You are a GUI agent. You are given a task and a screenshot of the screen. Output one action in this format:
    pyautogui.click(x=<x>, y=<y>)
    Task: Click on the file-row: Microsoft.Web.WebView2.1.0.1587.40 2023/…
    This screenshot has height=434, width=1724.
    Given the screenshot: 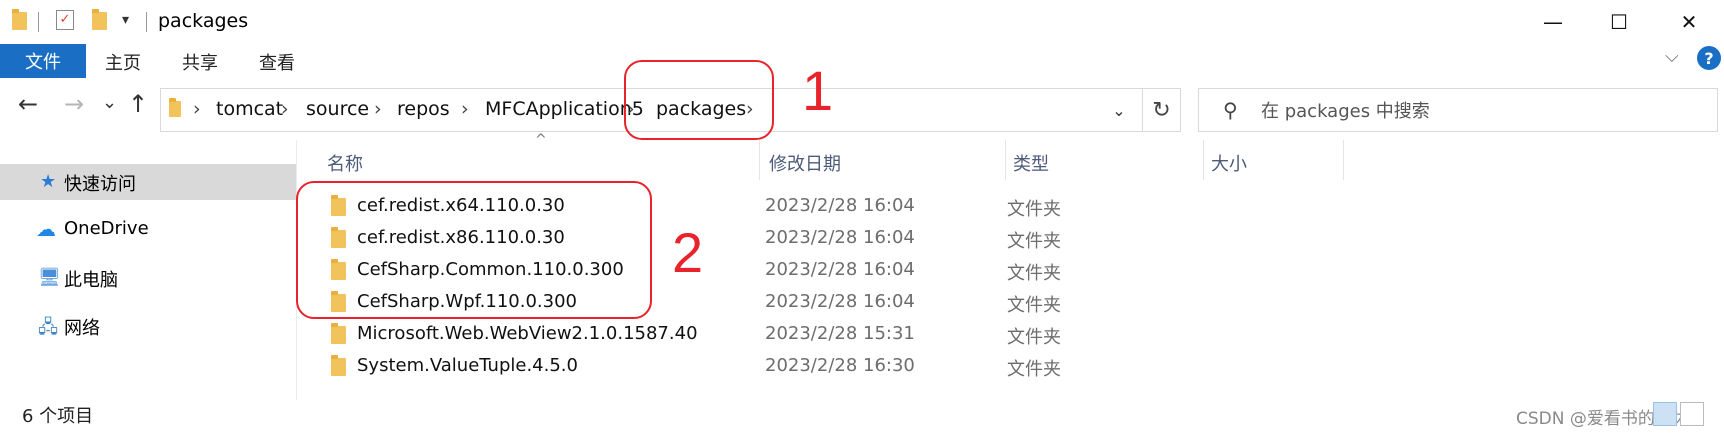 What is the action you would take?
    pyautogui.click(x=1010, y=334)
    